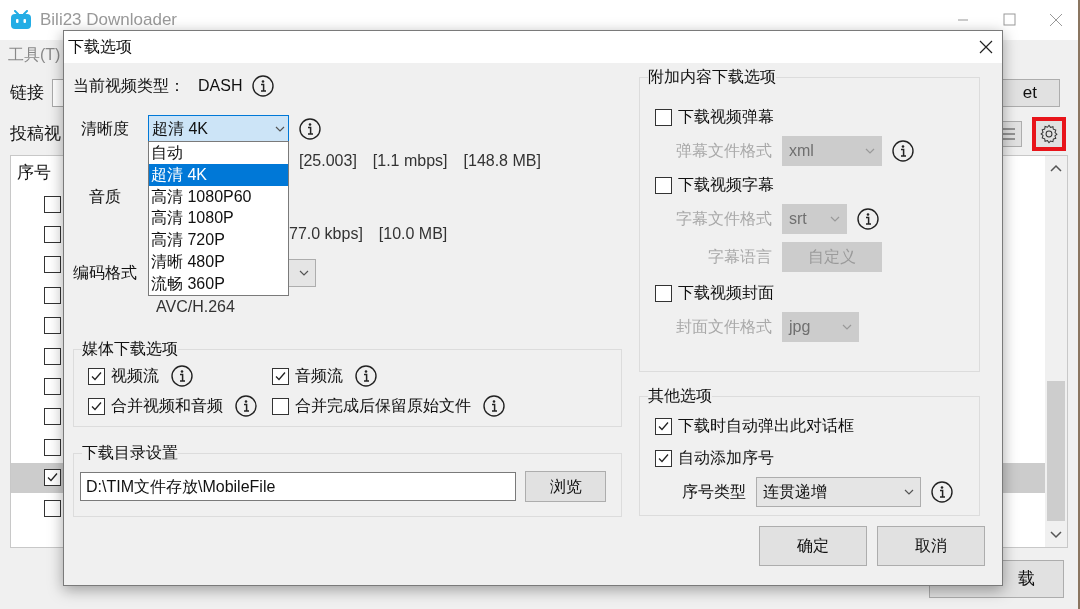 This screenshot has width=1080, height=609. Describe the element at coordinates (105, 197) in the screenshot. I see `field-label: 音质` at that location.